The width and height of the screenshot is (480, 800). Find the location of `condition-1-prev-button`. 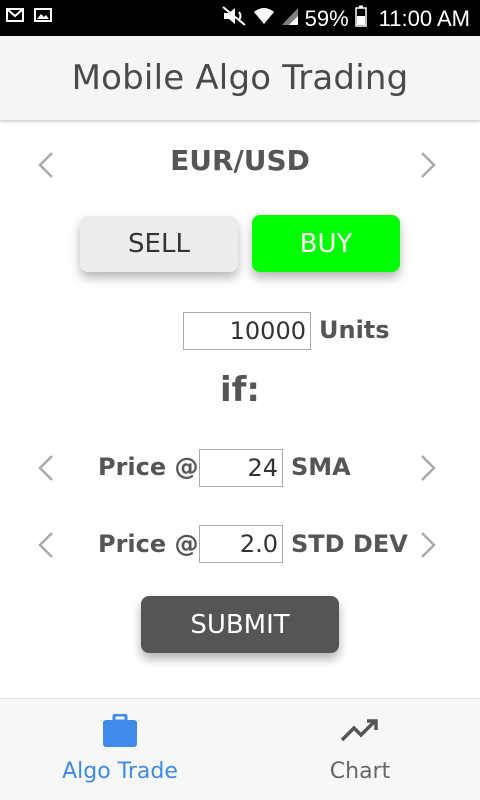

condition-1-prev-button is located at coordinates (46, 468).